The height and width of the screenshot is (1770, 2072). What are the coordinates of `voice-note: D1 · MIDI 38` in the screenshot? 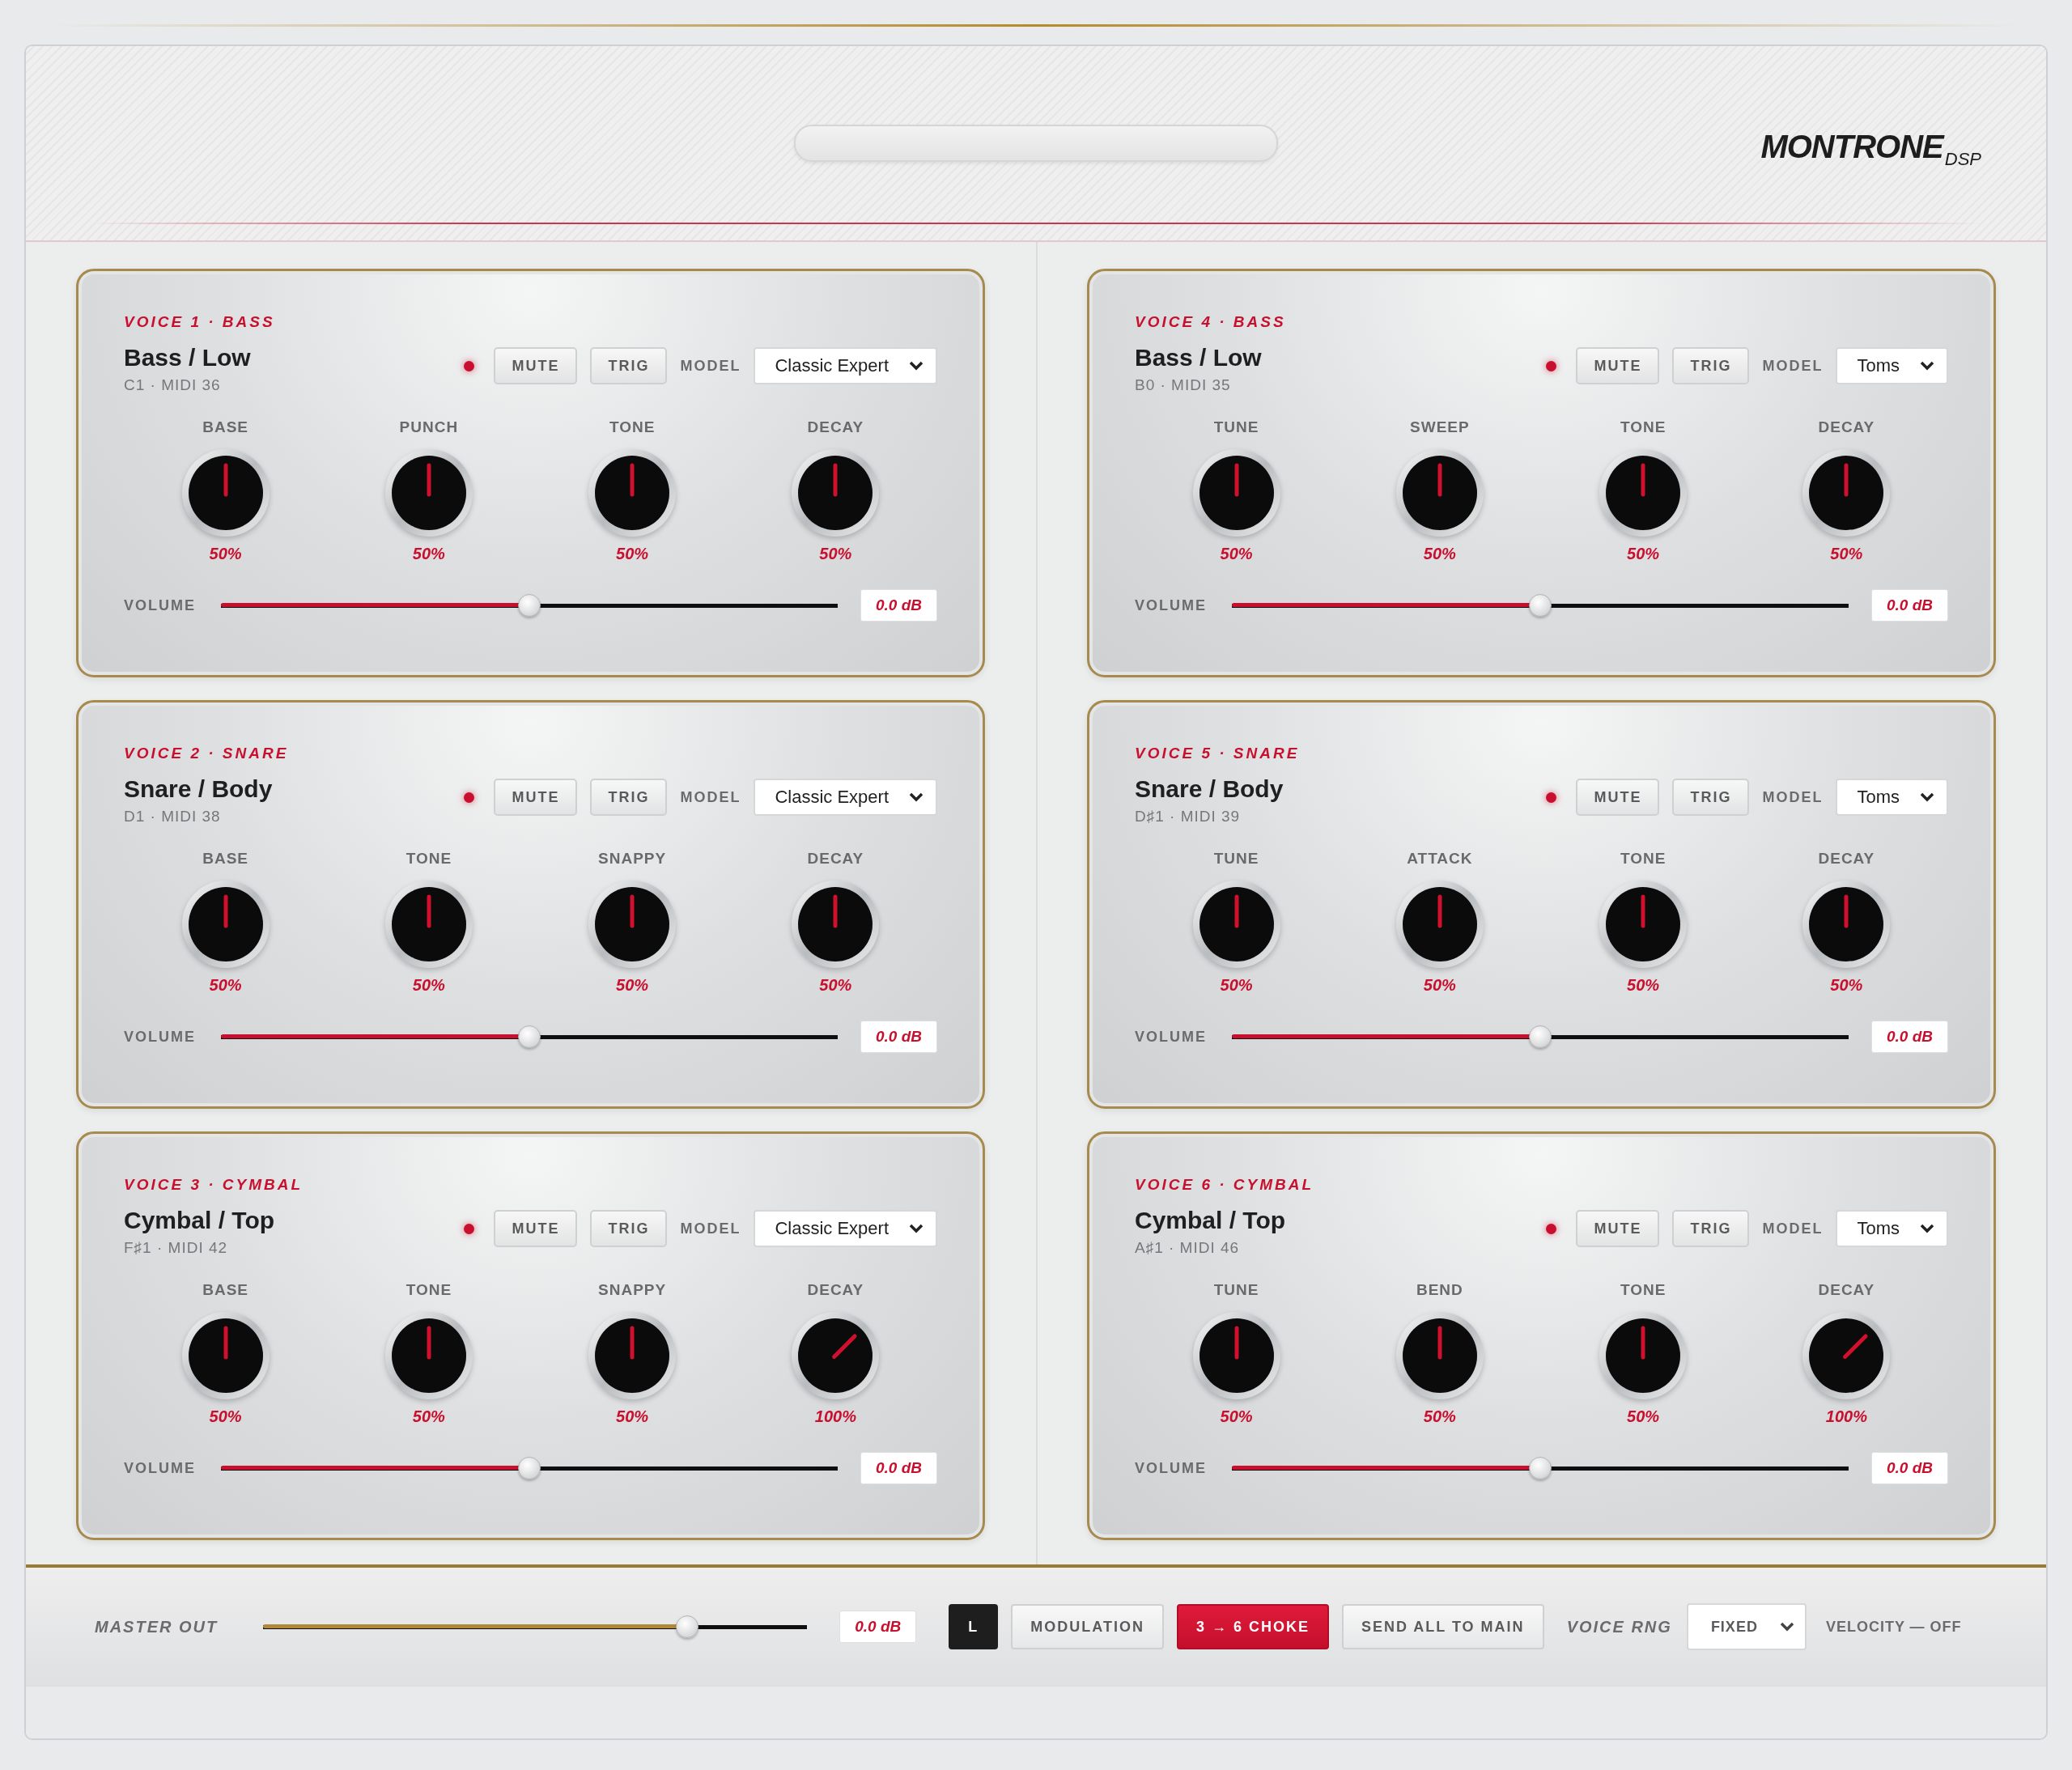 It's located at (173, 817).